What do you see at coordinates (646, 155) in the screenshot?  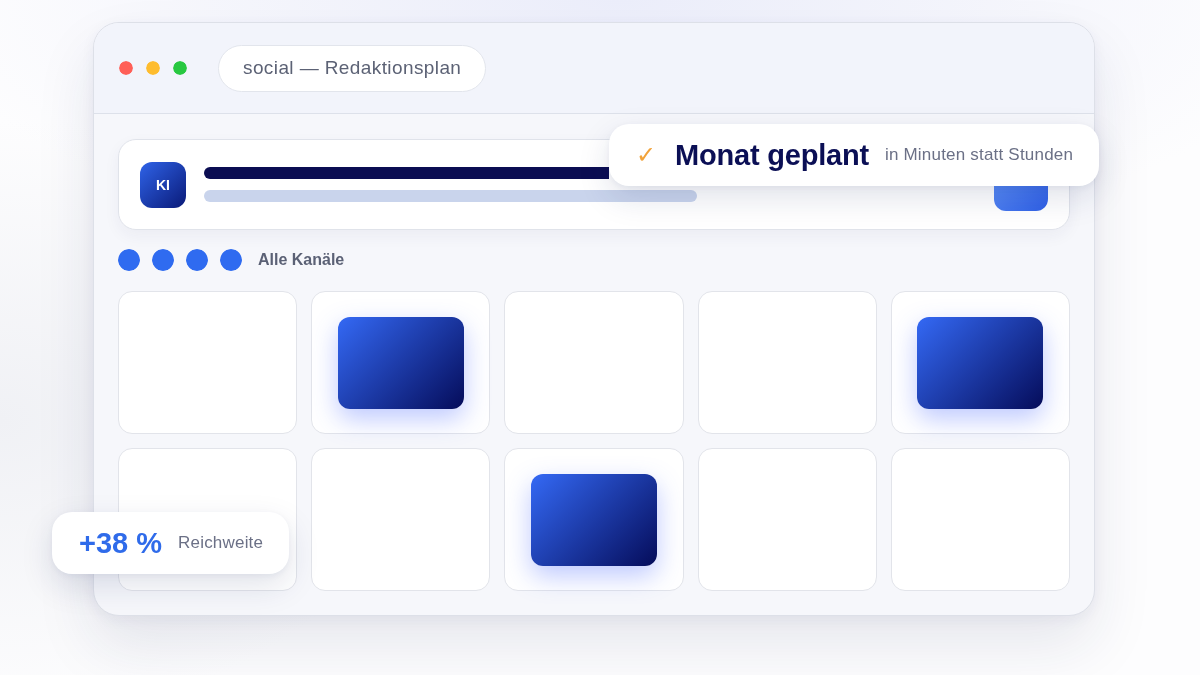 I see `check-icon: ✓` at bounding box center [646, 155].